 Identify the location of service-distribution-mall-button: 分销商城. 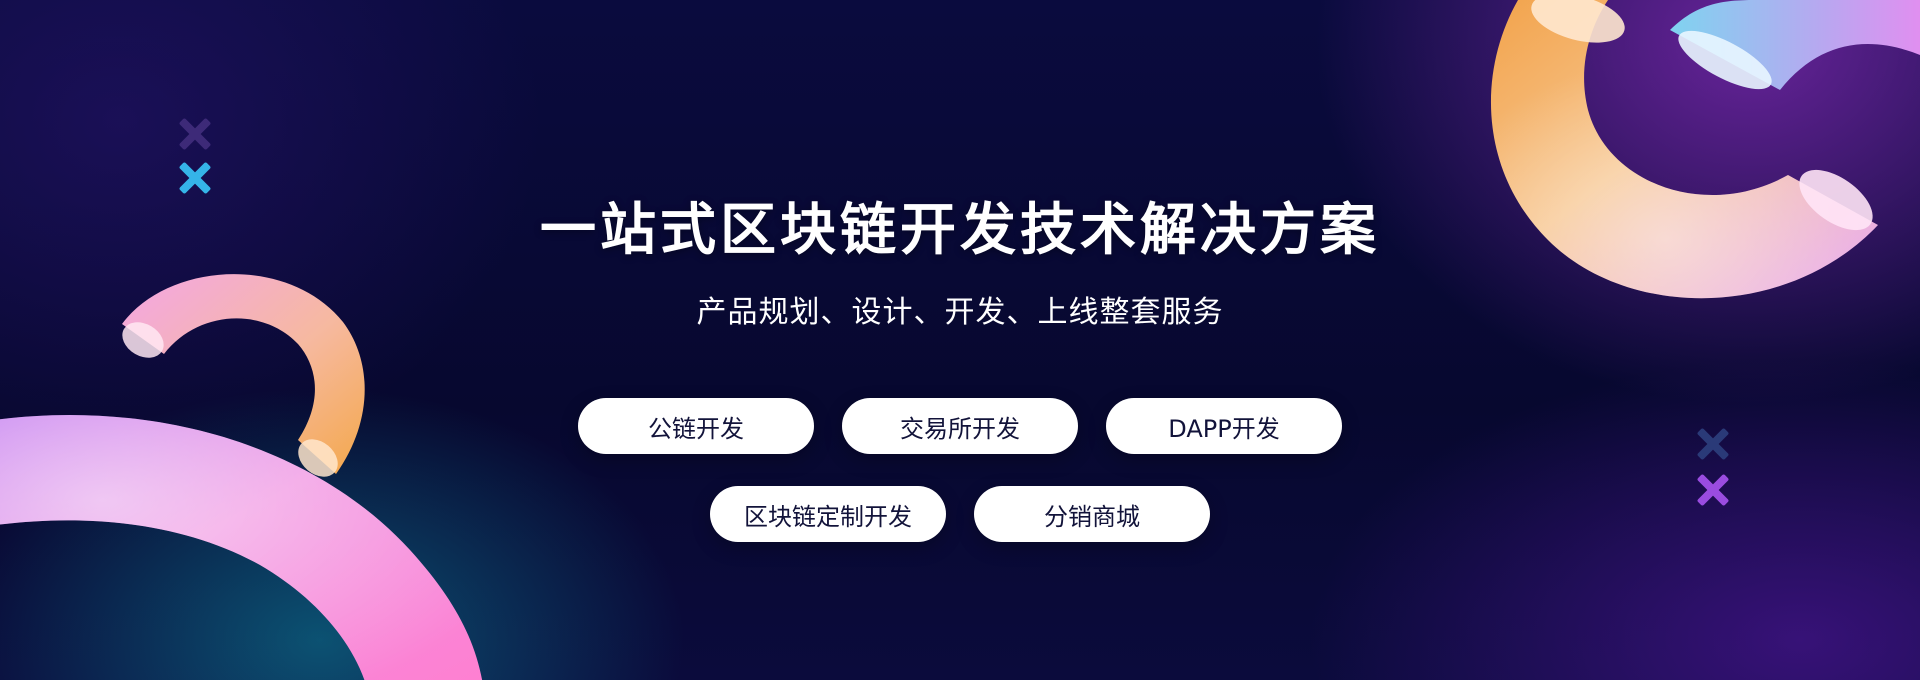
(1092, 514).